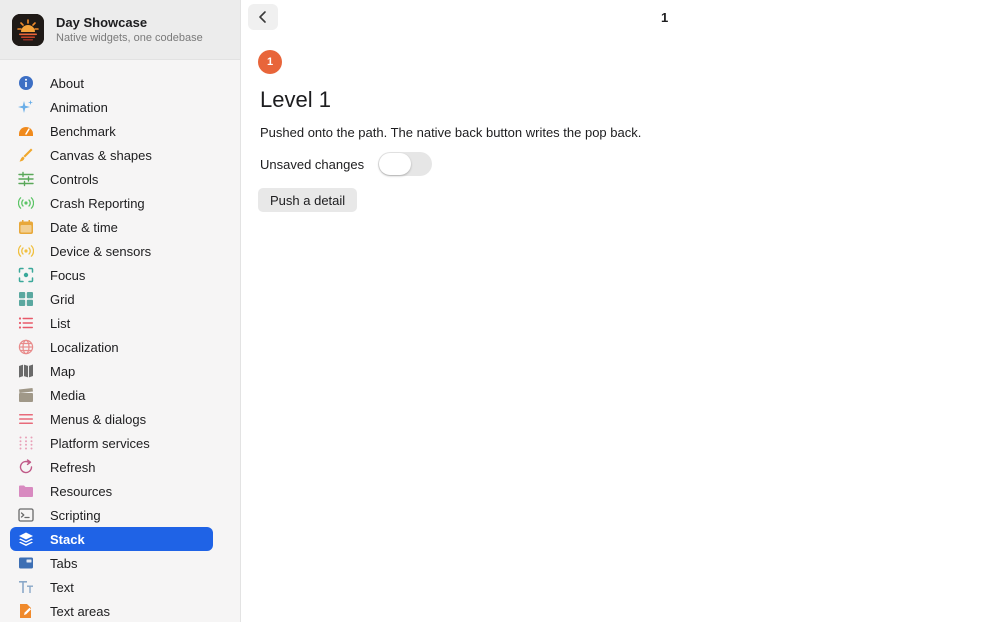  I want to click on sidebar-item-media: Media, so click(111, 395).